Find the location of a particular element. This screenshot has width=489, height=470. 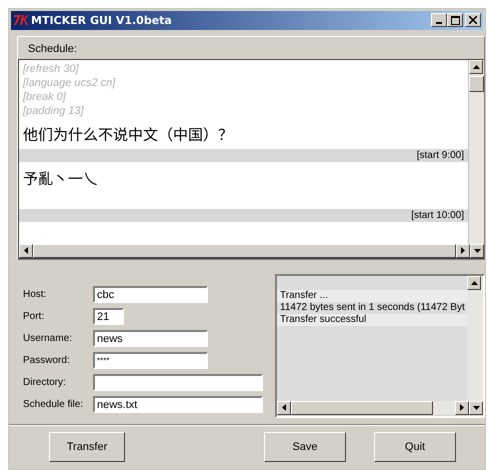

directive-line: [break 0] is located at coordinates (45, 97).